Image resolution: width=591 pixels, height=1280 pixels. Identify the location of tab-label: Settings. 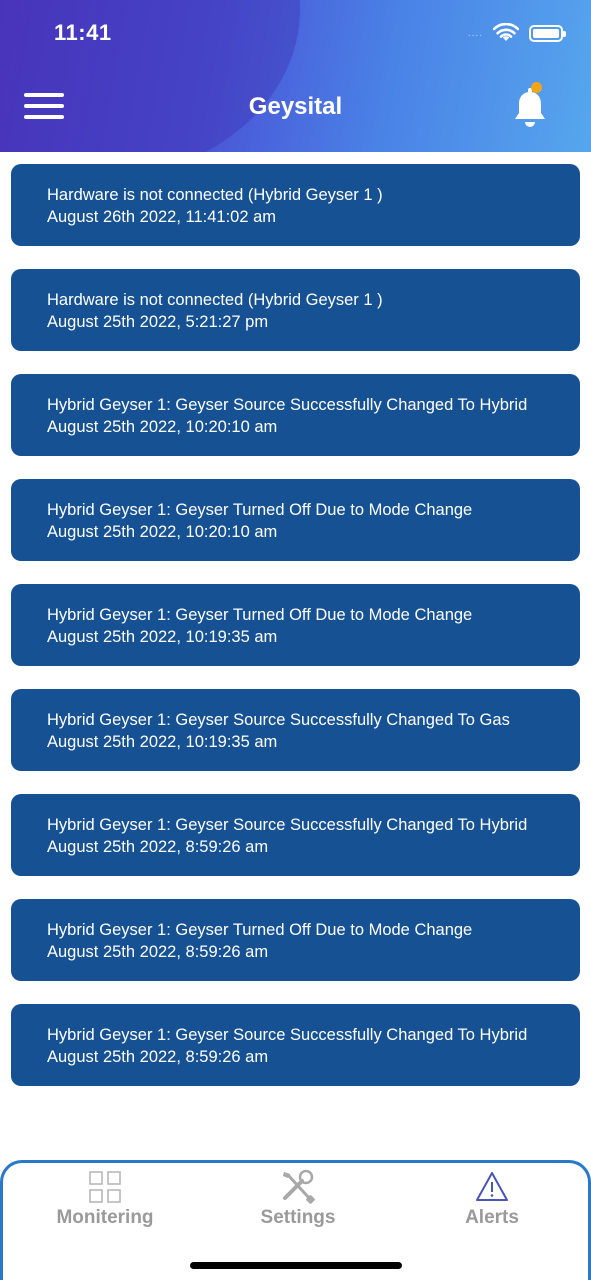
(298, 1217).